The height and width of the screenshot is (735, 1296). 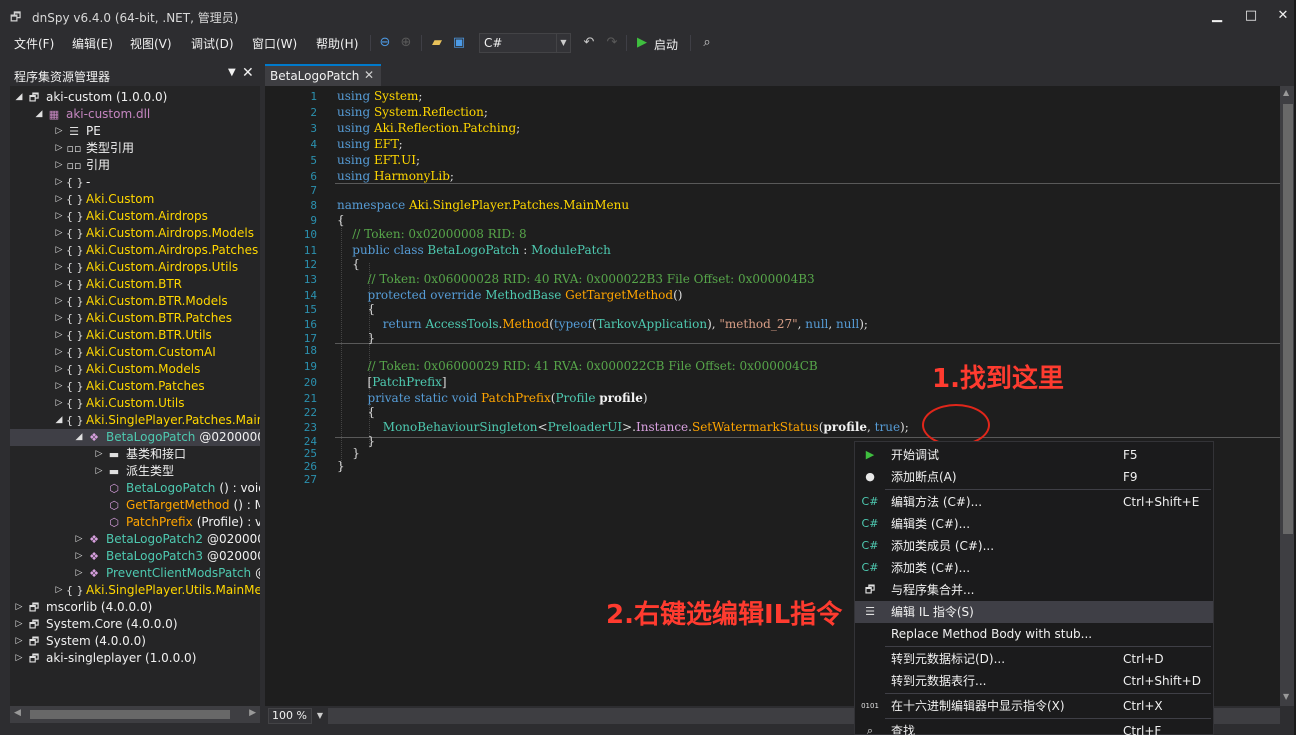 I want to click on zoom-select: 100 %, so click(x=290, y=716).